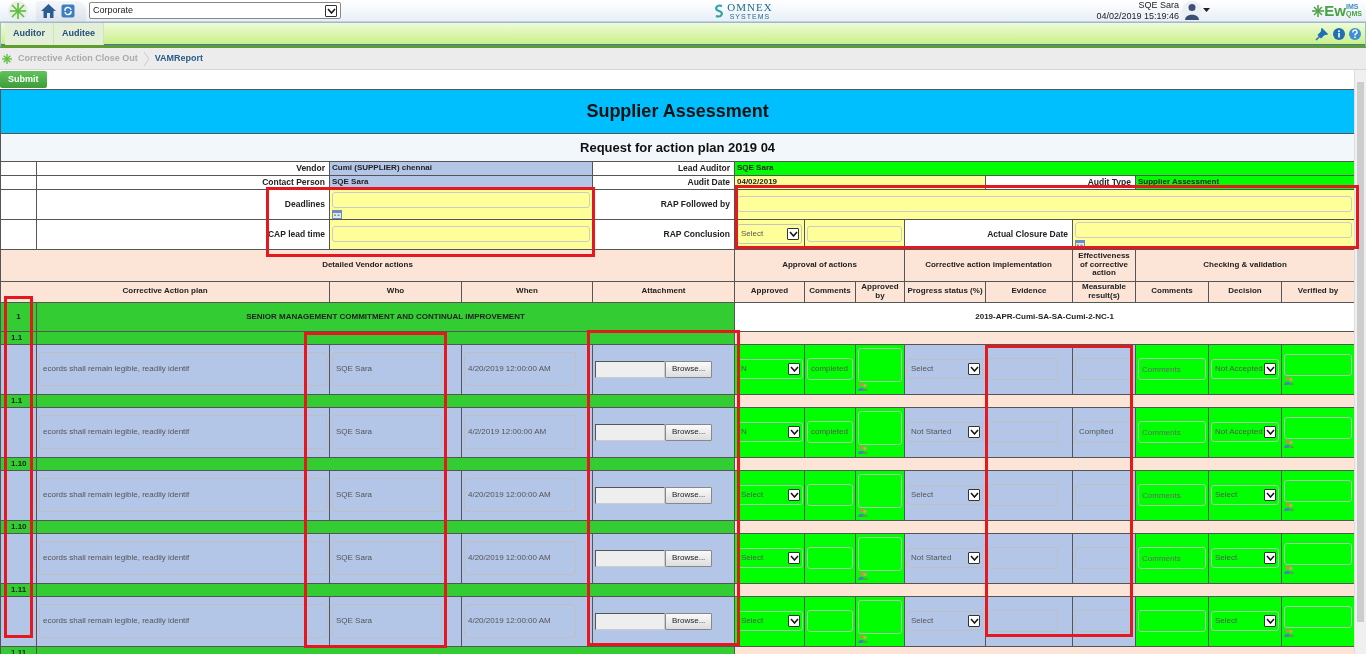 The width and height of the screenshot is (1366, 656). What do you see at coordinates (23, 79) in the screenshot?
I see `submit-button: Submit` at bounding box center [23, 79].